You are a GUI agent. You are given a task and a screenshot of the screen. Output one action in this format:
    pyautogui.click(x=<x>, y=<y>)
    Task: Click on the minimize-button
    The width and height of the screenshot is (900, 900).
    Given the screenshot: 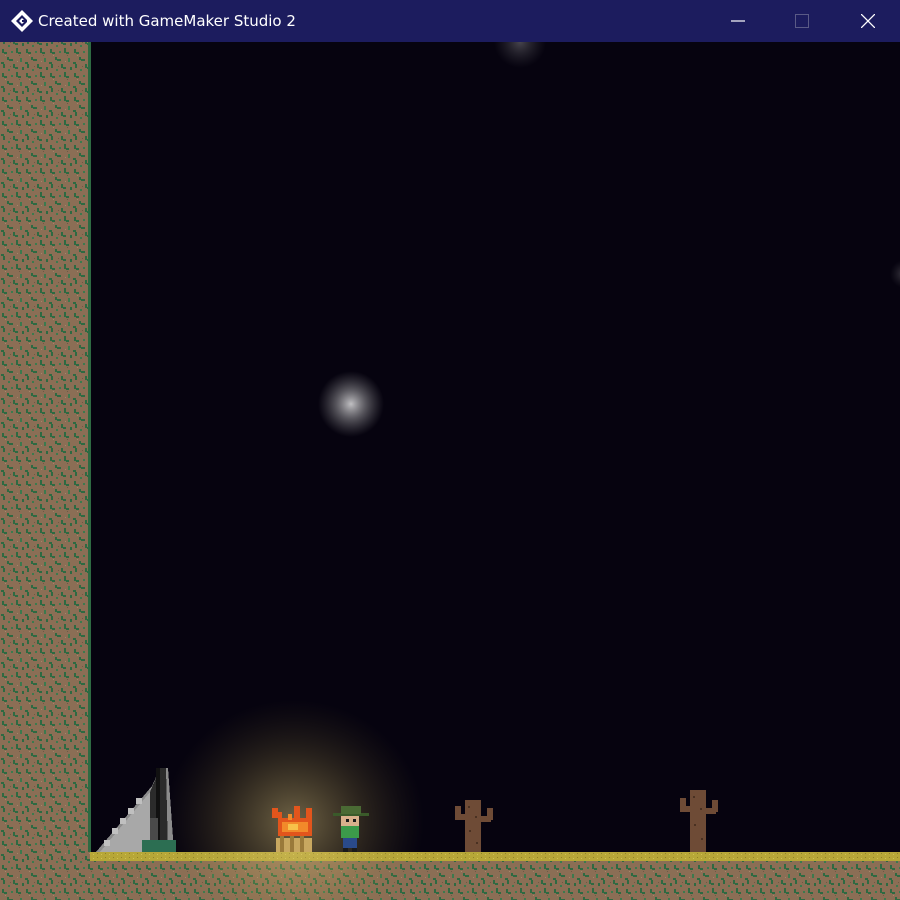 What is the action you would take?
    pyautogui.click(x=738, y=21)
    